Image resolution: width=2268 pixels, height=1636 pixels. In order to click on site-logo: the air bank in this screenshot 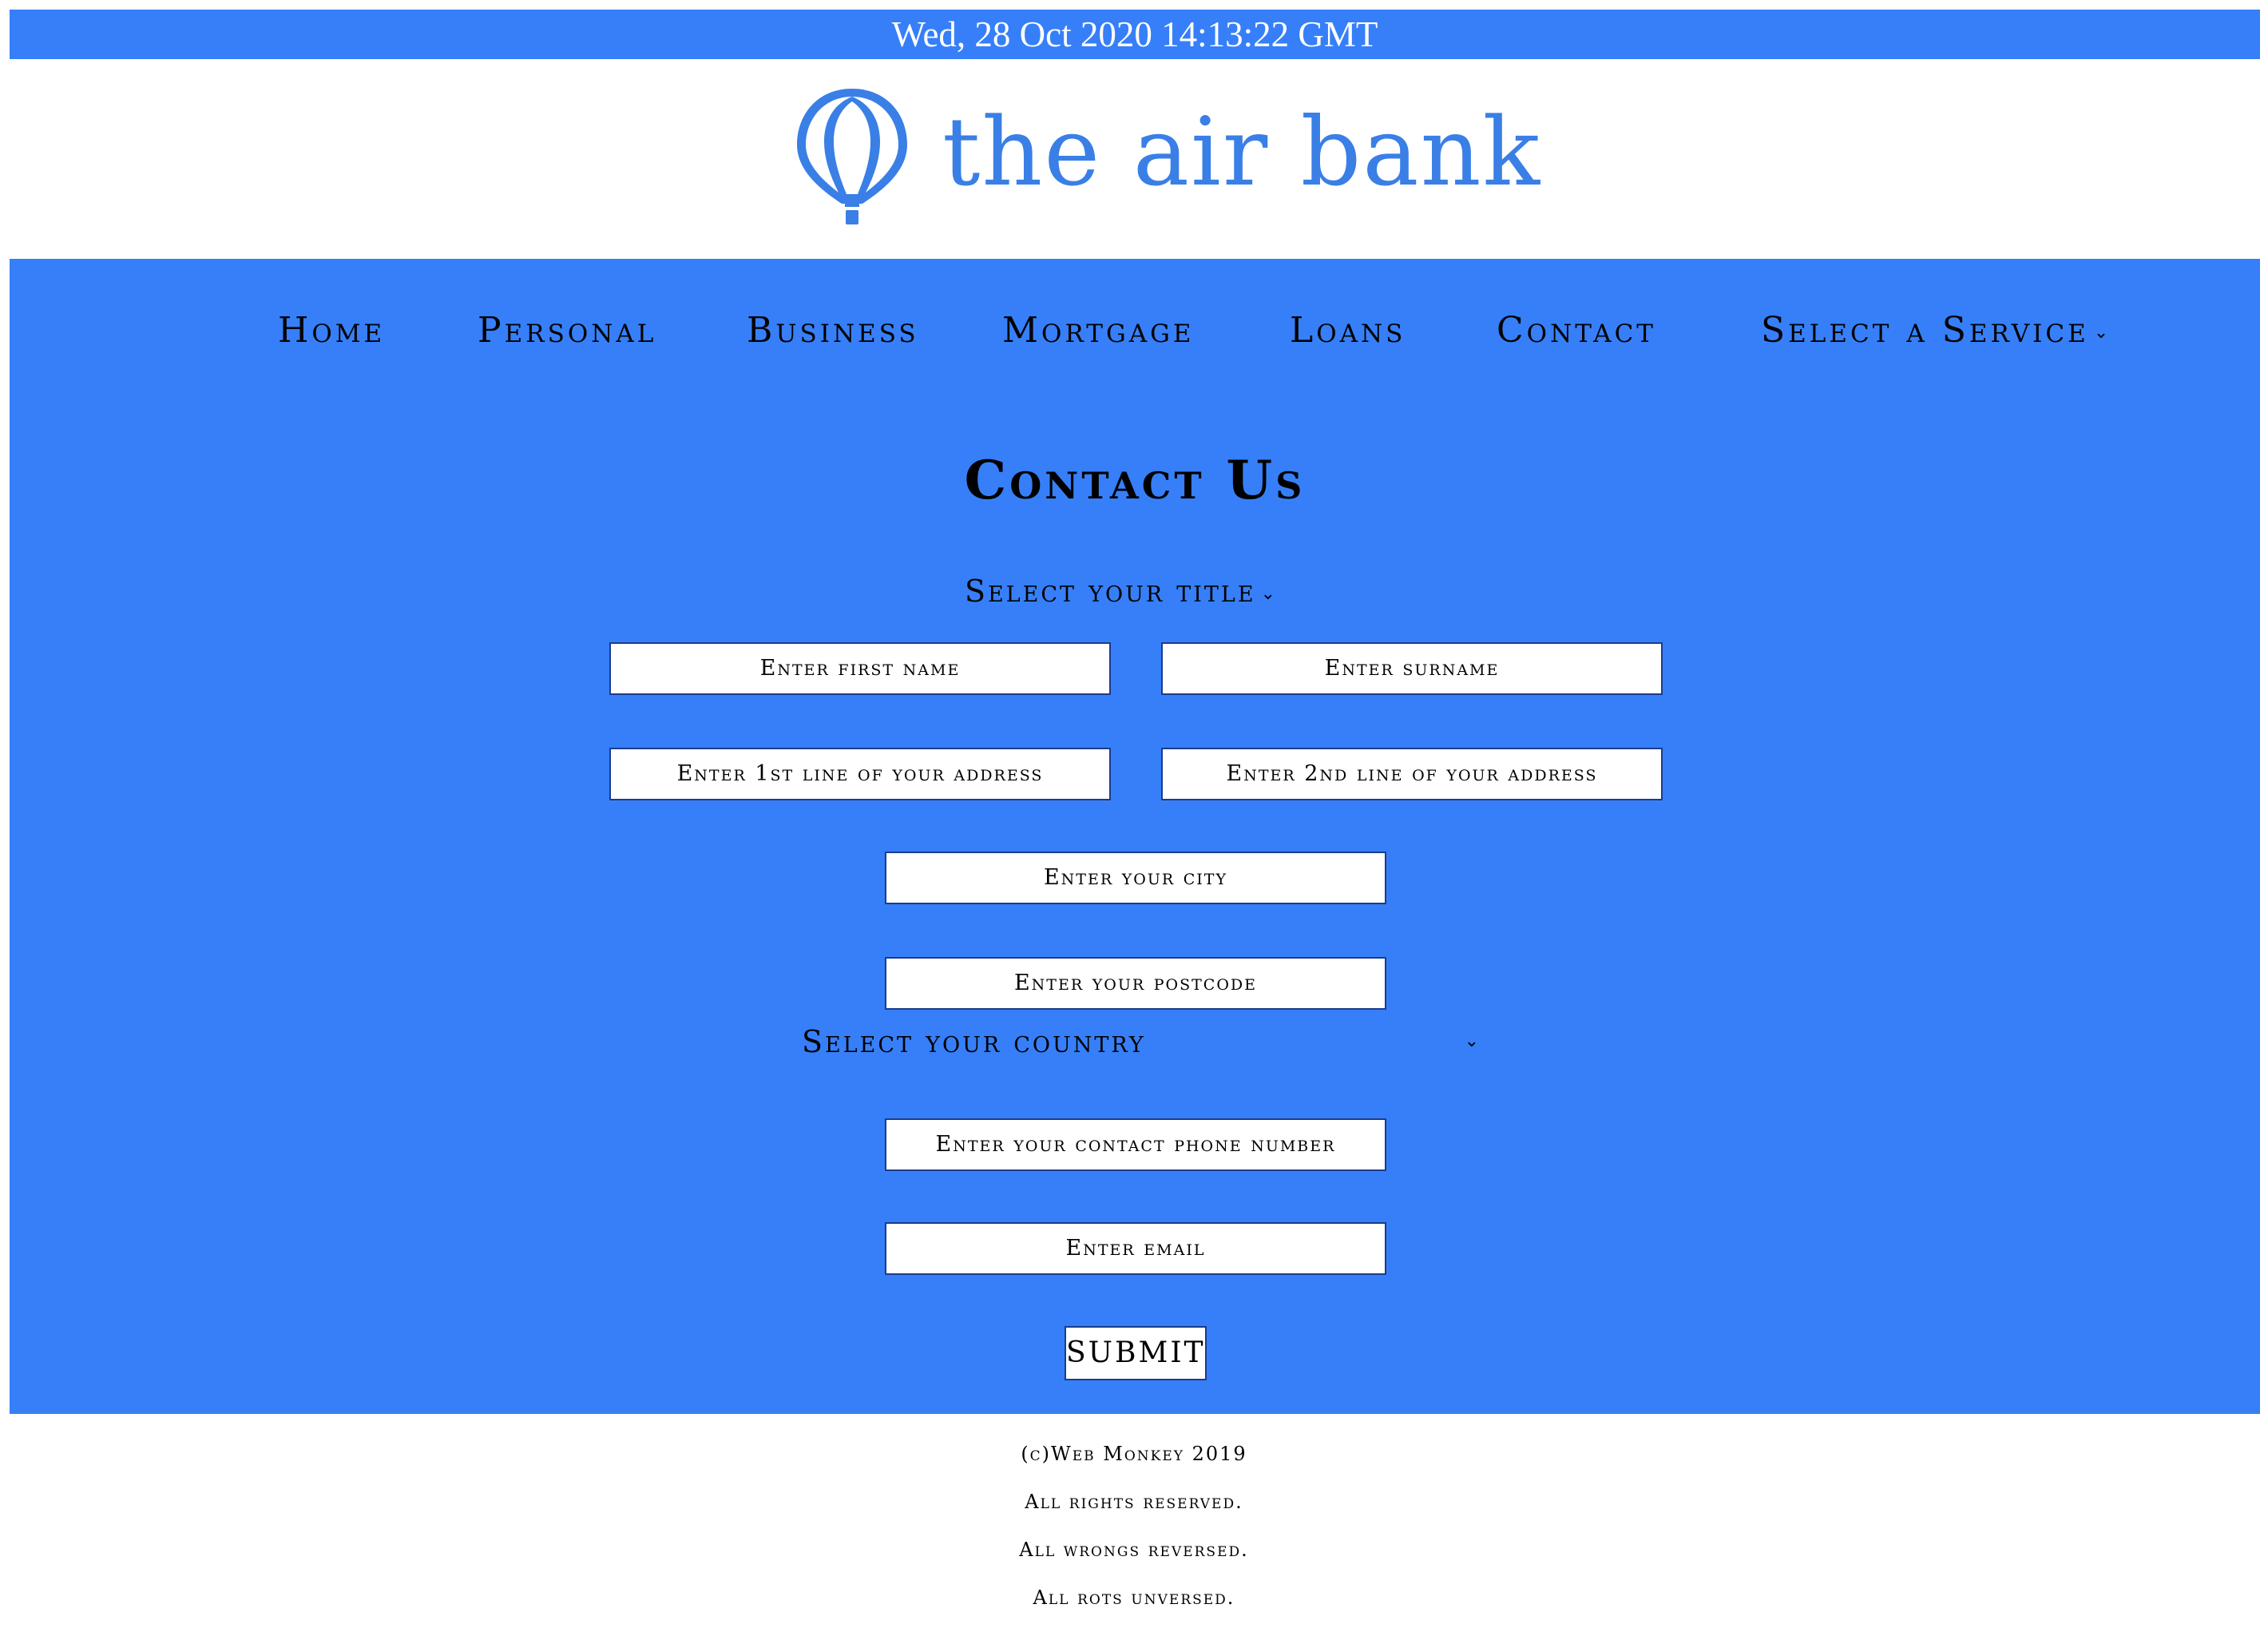, I will do `click(1166, 158)`.